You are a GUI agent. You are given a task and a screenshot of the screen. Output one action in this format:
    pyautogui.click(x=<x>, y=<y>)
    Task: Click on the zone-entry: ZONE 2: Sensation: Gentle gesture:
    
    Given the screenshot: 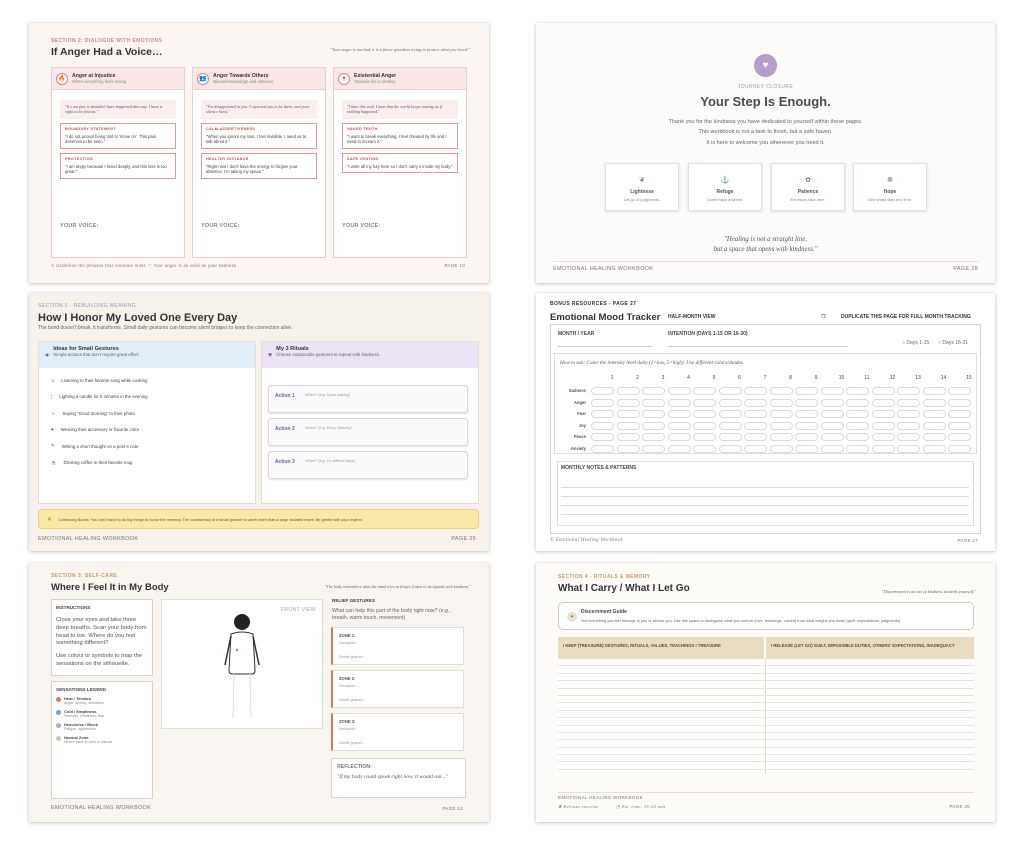 What is the action you would take?
    pyautogui.click(x=397, y=689)
    